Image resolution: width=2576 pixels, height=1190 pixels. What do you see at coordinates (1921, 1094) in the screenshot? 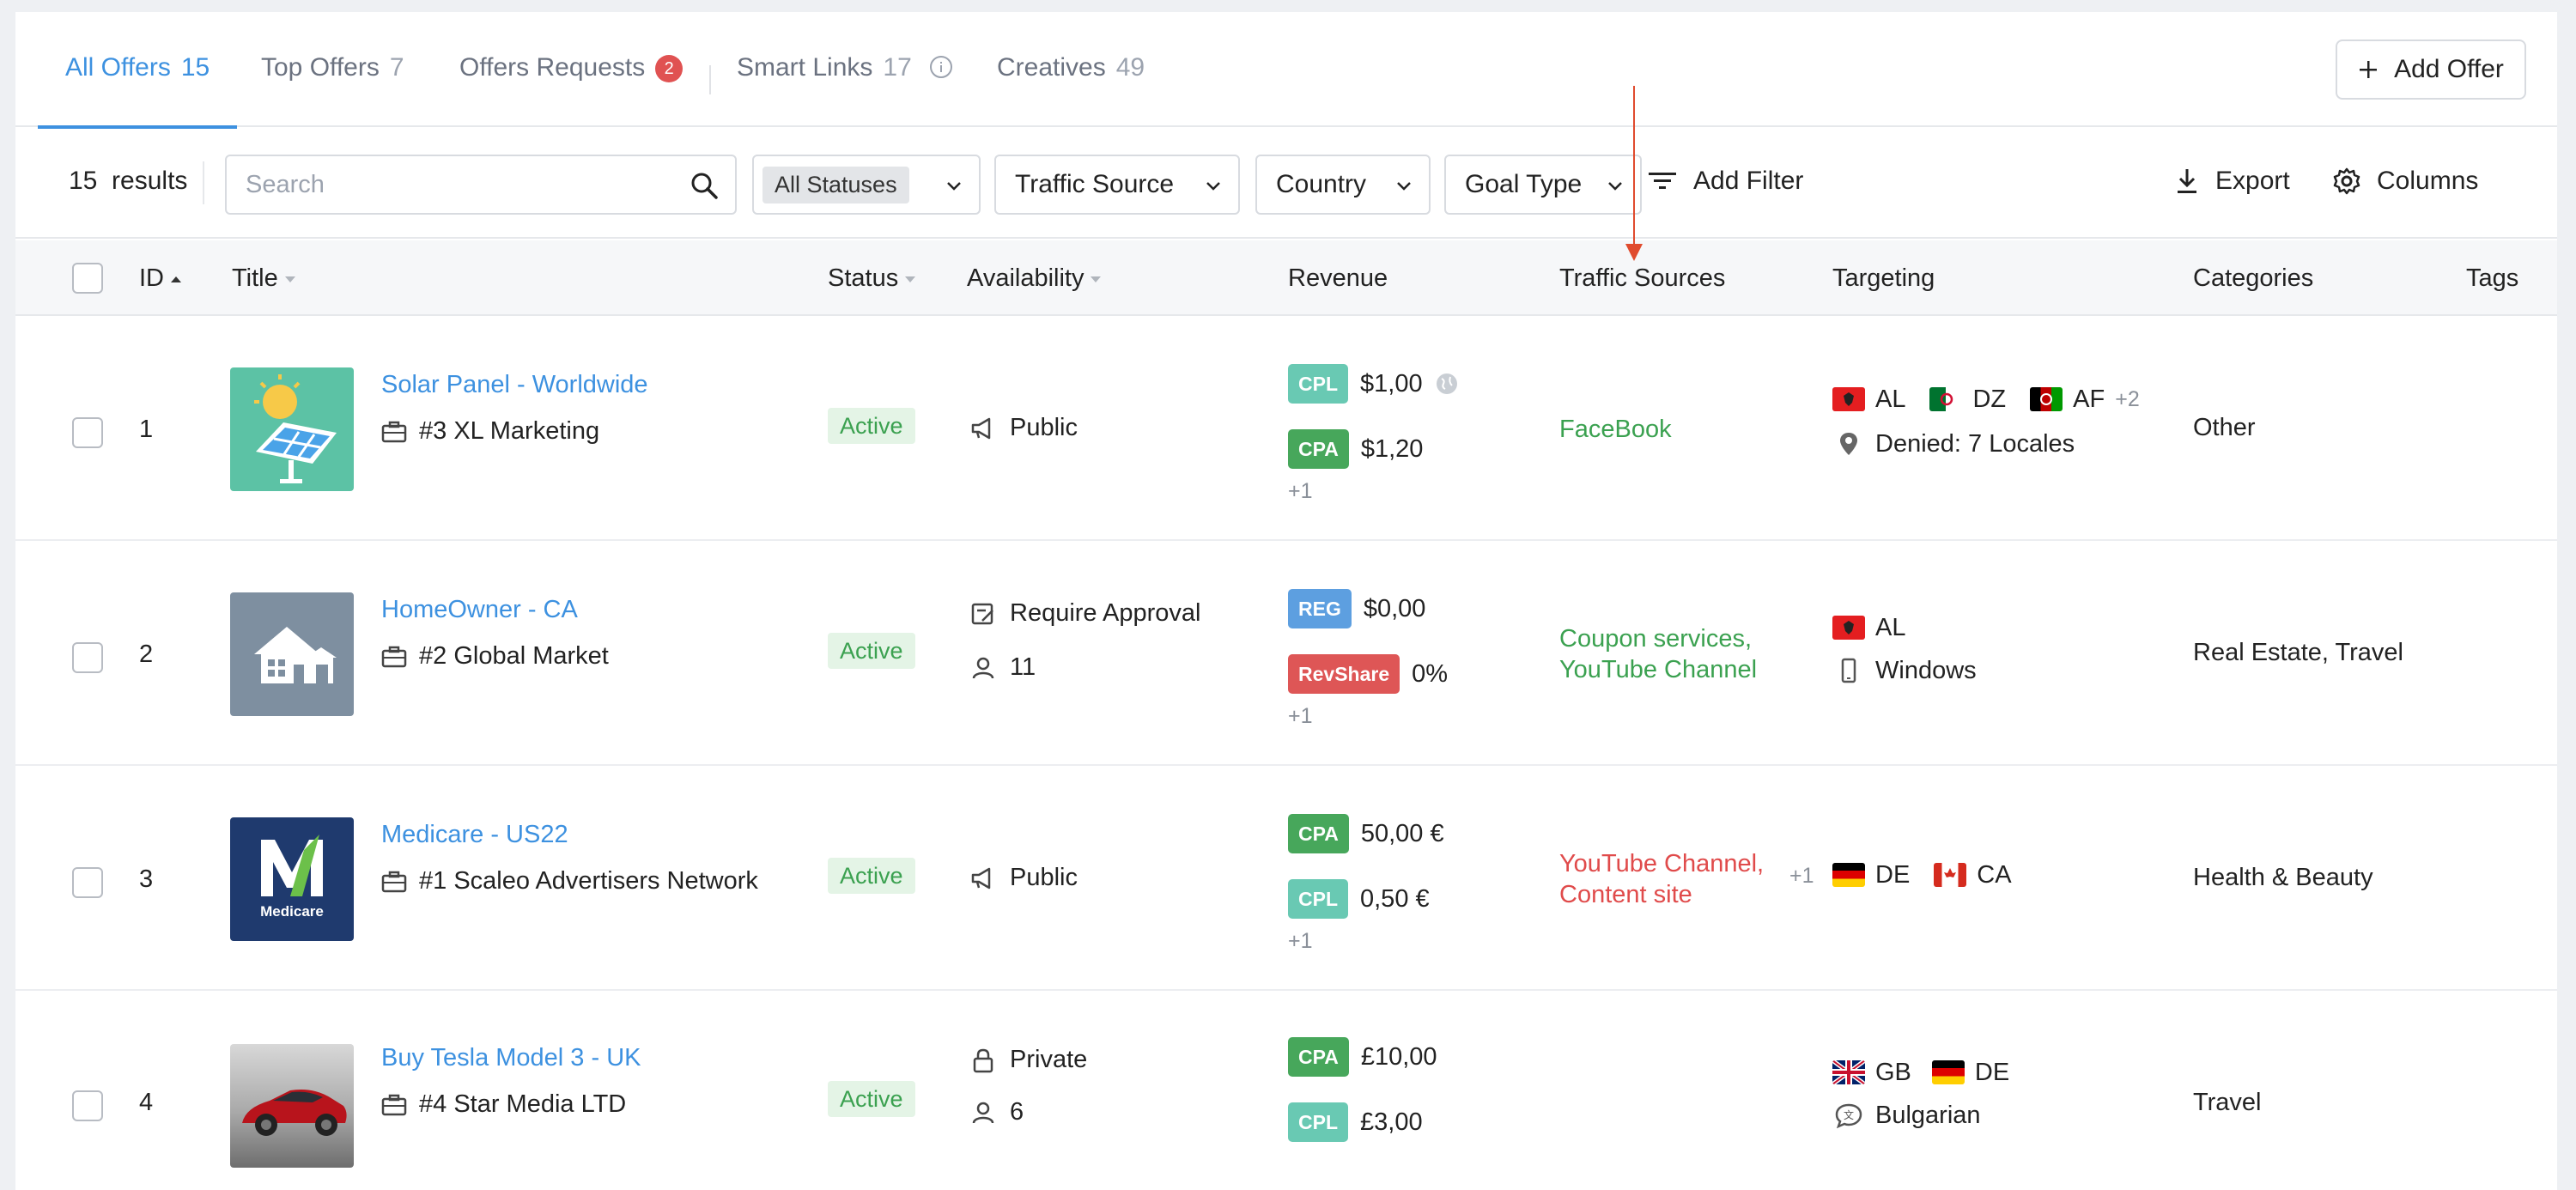
I see `targeting-cell: GB DE 文 Bulgarian` at bounding box center [1921, 1094].